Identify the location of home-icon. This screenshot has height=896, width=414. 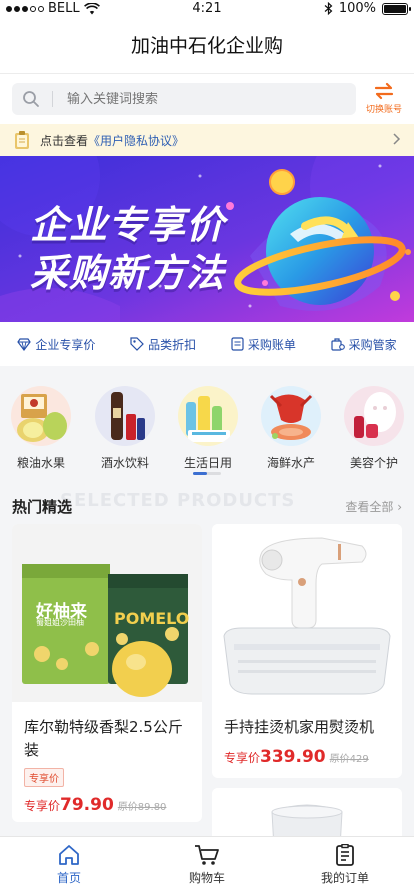
(69, 855).